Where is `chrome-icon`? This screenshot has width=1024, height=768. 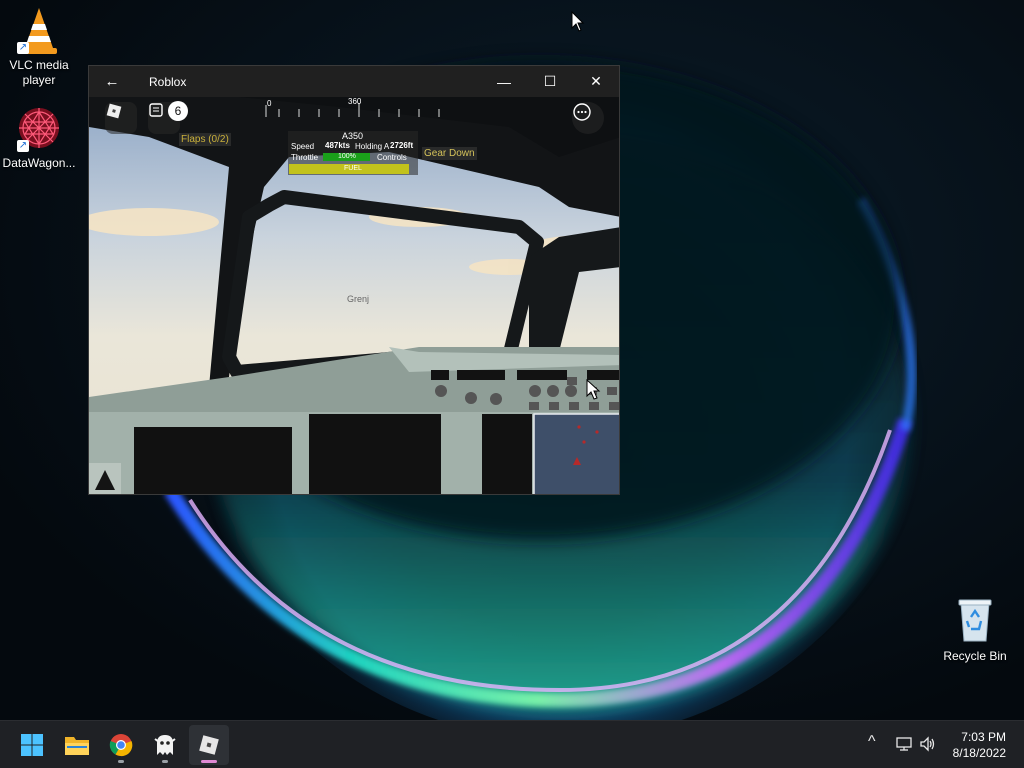 chrome-icon is located at coordinates (121, 745).